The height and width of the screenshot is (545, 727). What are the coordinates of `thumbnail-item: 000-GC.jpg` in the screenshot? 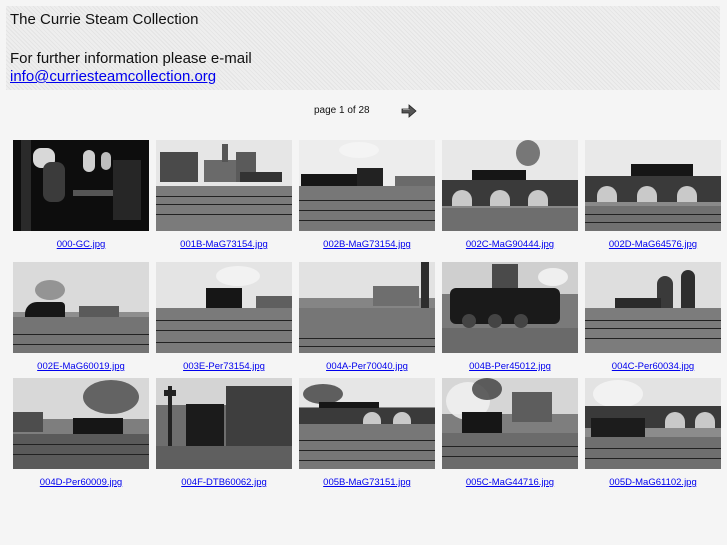 It's located at (81, 195).